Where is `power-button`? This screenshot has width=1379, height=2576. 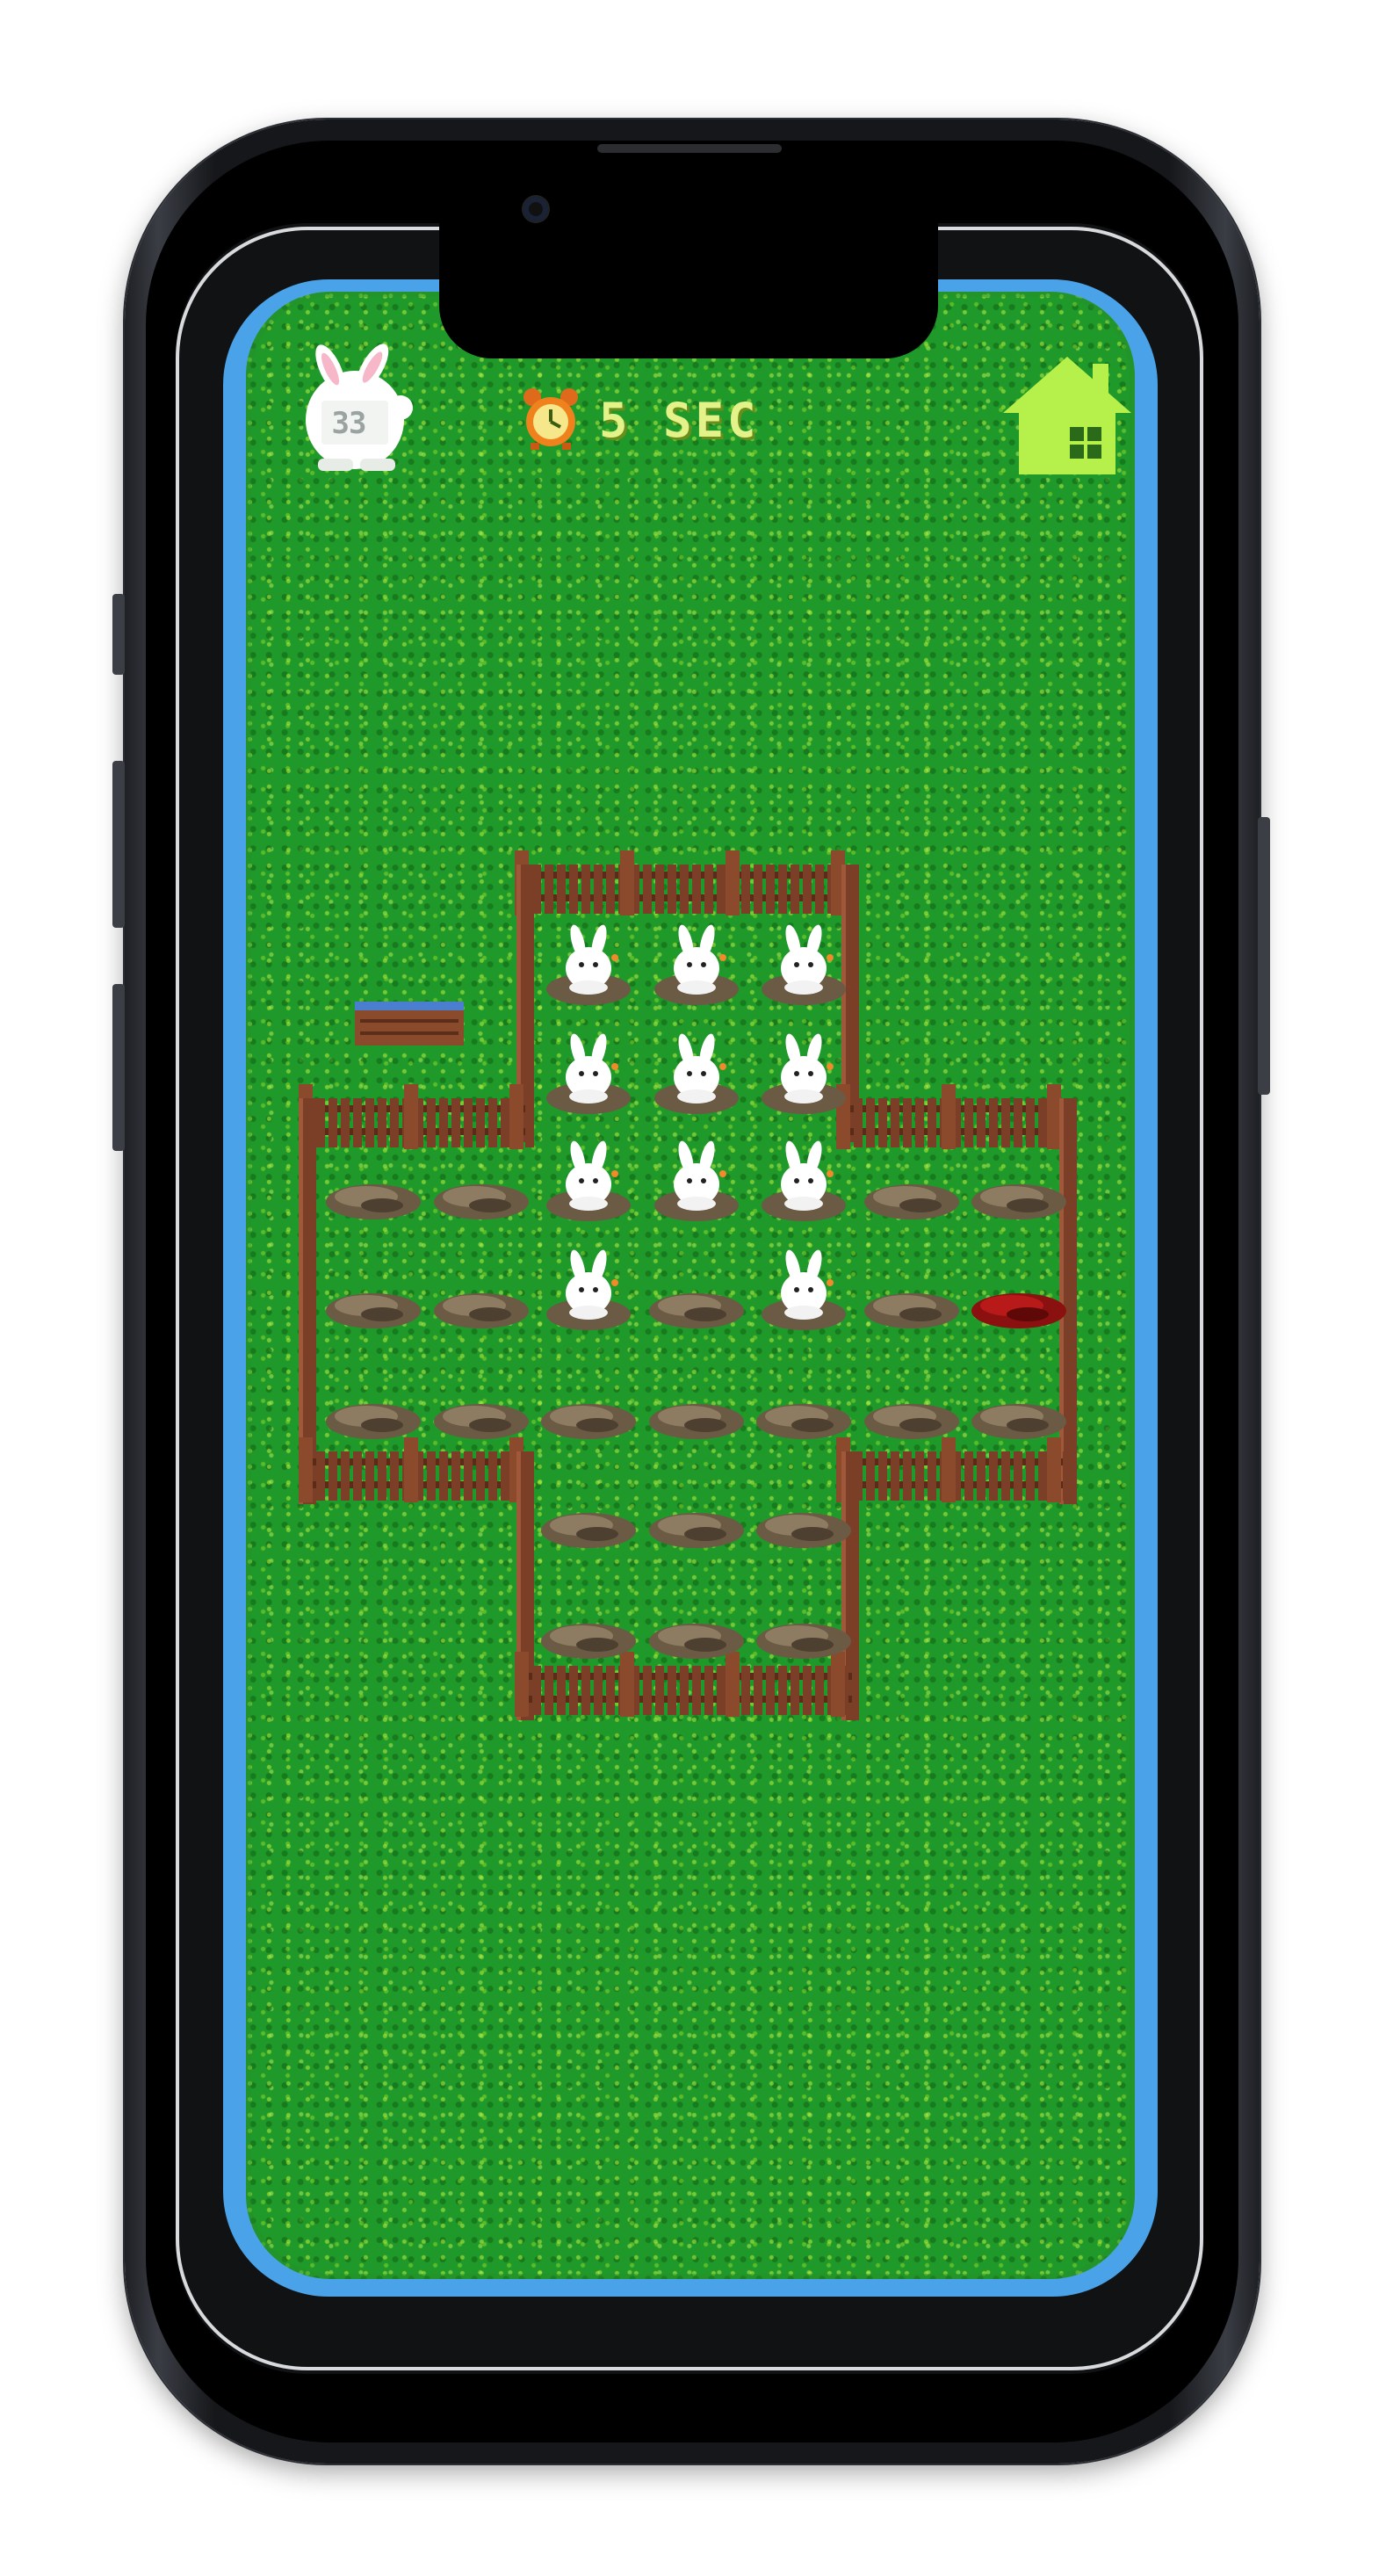
power-button is located at coordinates (1264, 956).